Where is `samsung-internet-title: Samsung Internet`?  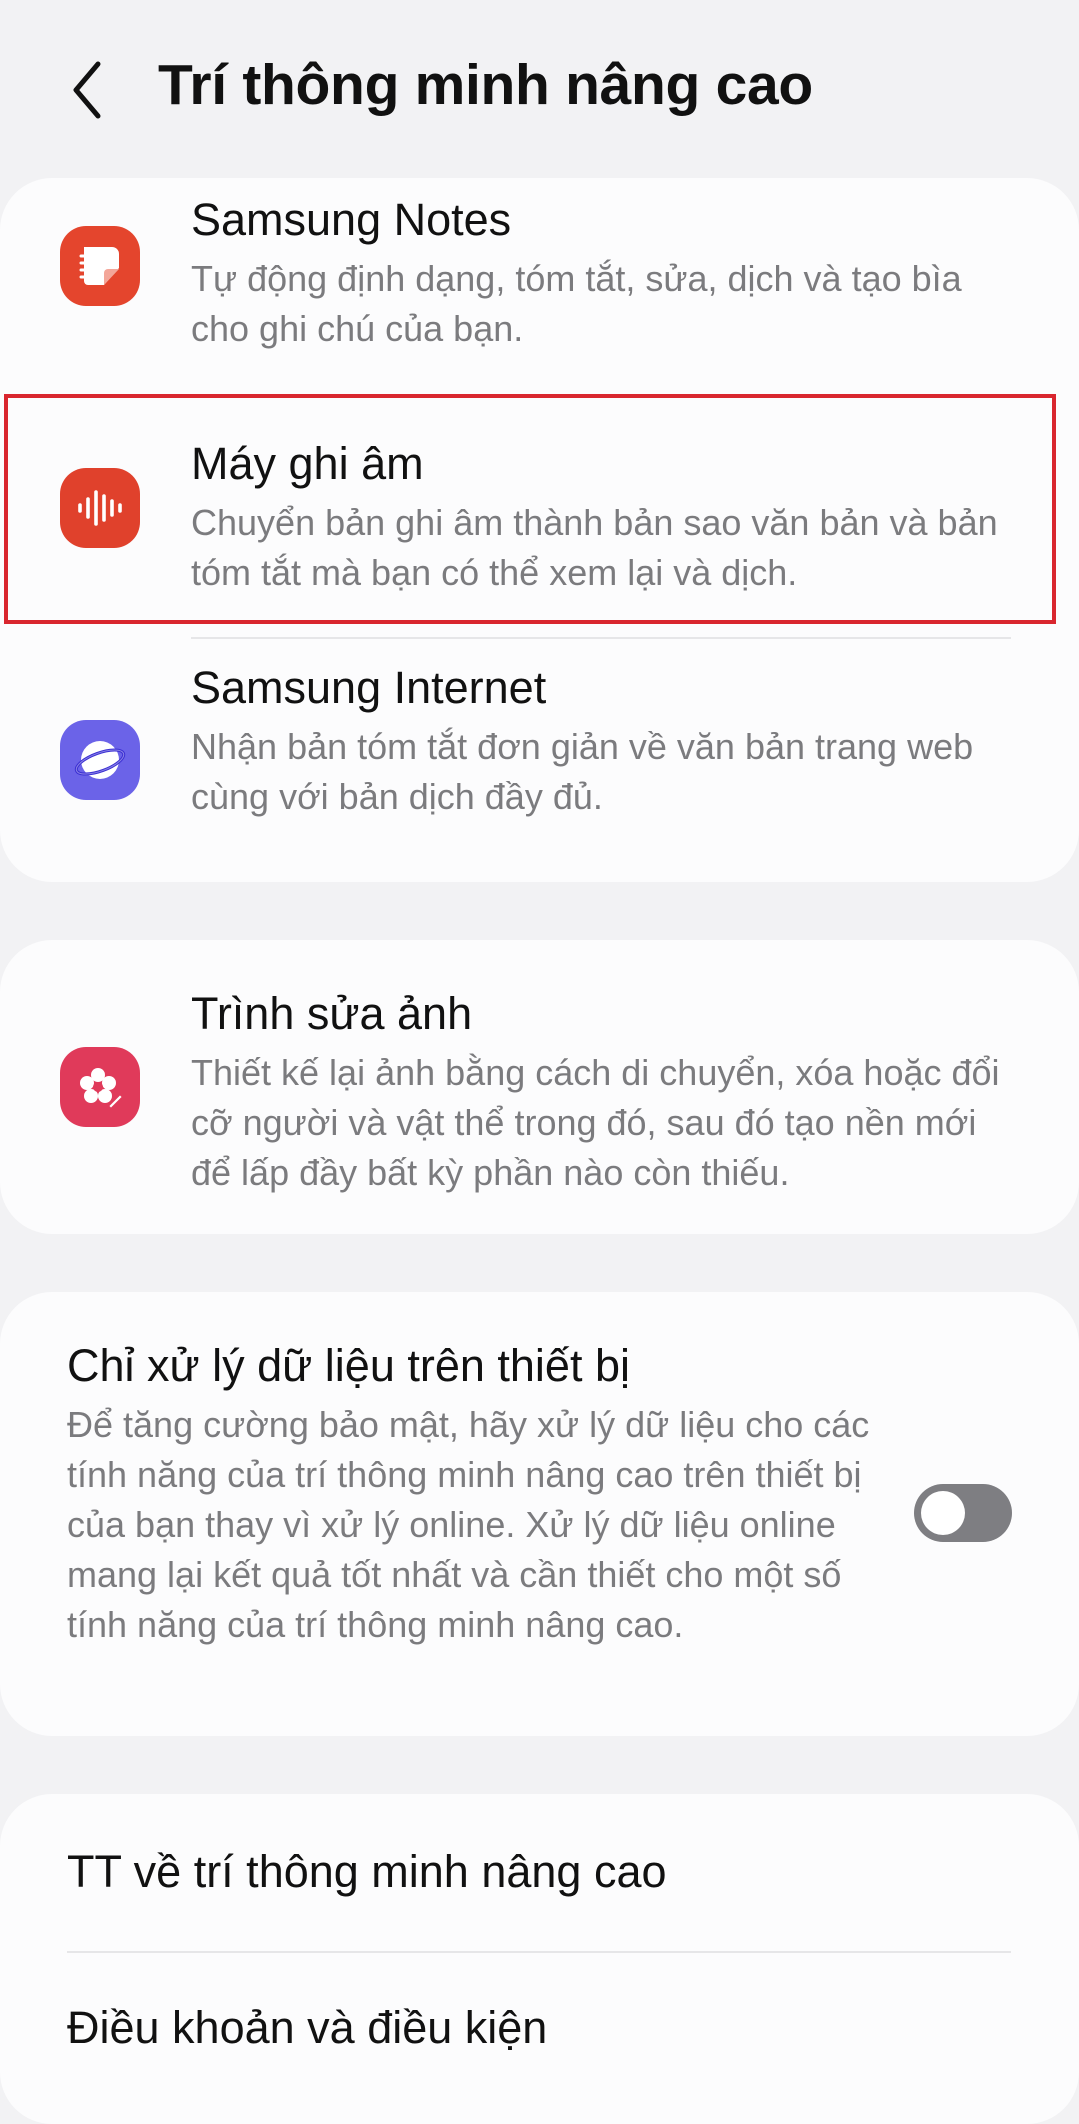
samsung-internet-title: Samsung Internet is located at coordinates (369, 687).